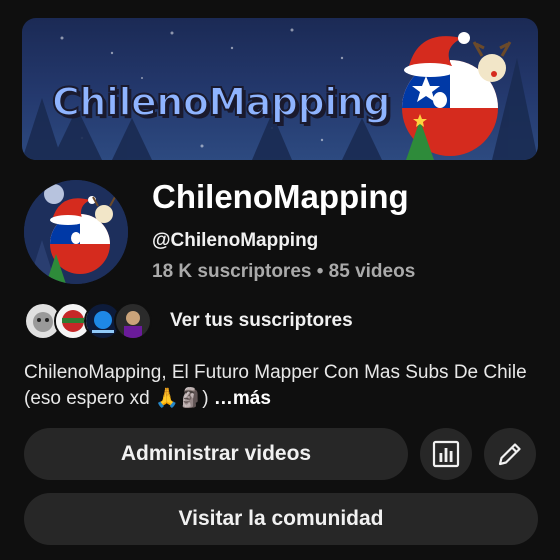  Describe the element at coordinates (284, 271) in the screenshot. I see `channel-stats: 18 K suscriptores • 85 videos` at that location.